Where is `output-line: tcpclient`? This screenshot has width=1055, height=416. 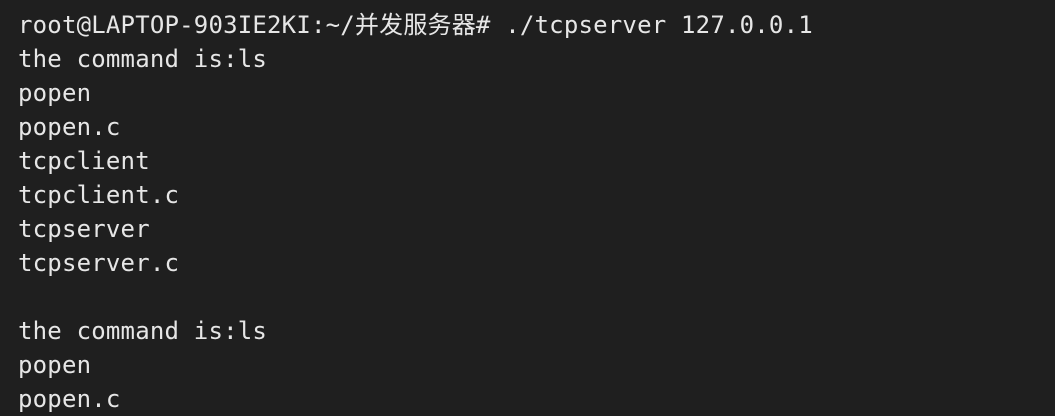
output-line: tcpclient is located at coordinates (84, 161).